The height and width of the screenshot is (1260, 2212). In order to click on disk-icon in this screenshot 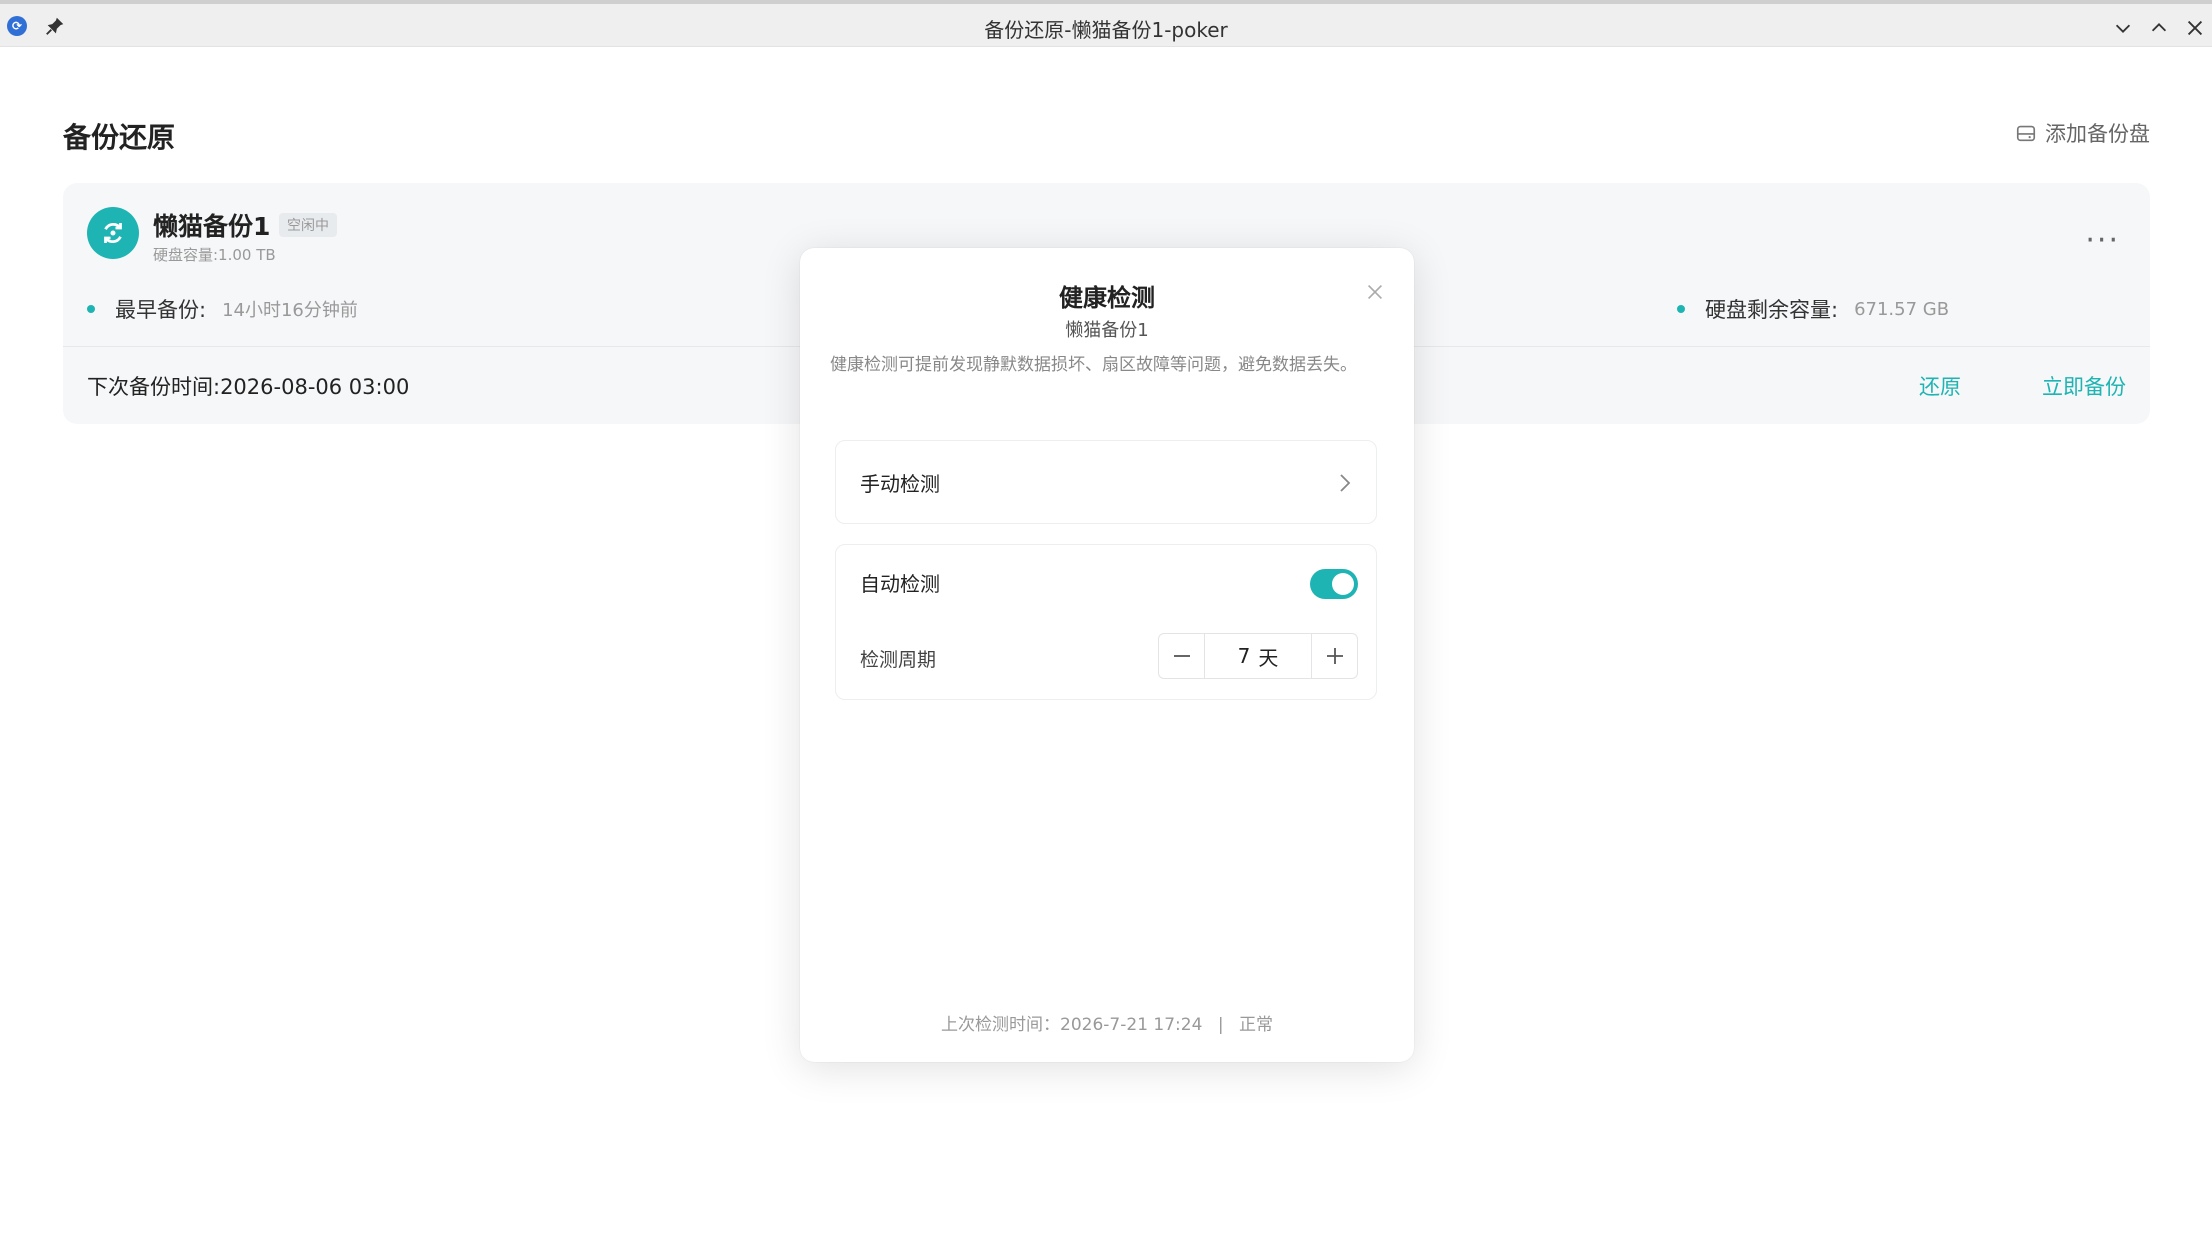, I will do `click(2026, 133)`.